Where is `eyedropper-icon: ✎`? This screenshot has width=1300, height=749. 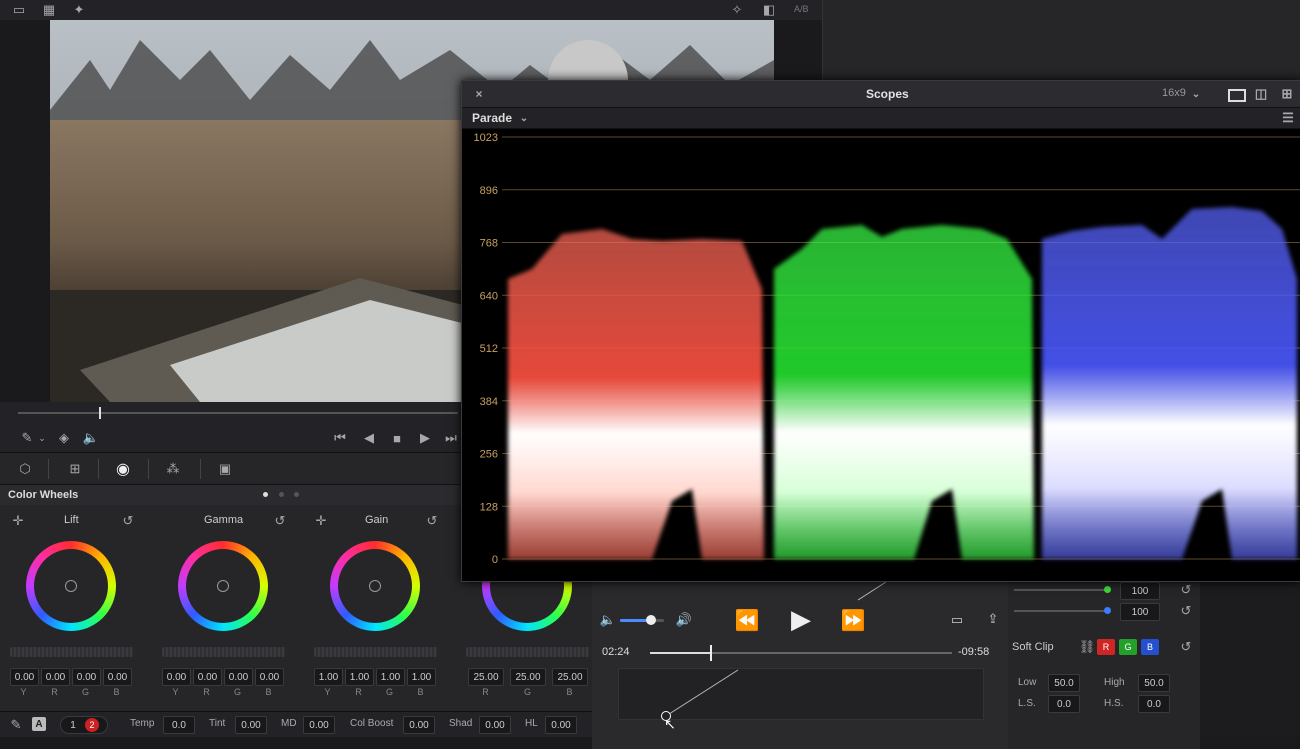
eyedropper-icon: ✎ is located at coordinates (27, 438).